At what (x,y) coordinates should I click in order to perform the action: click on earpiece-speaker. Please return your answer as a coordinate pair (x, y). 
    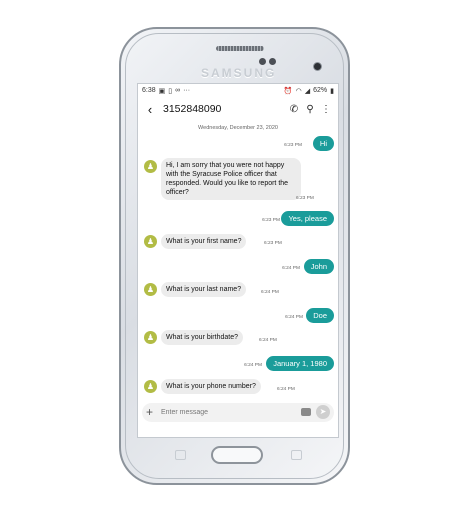
    Looking at the image, I should click on (240, 48).